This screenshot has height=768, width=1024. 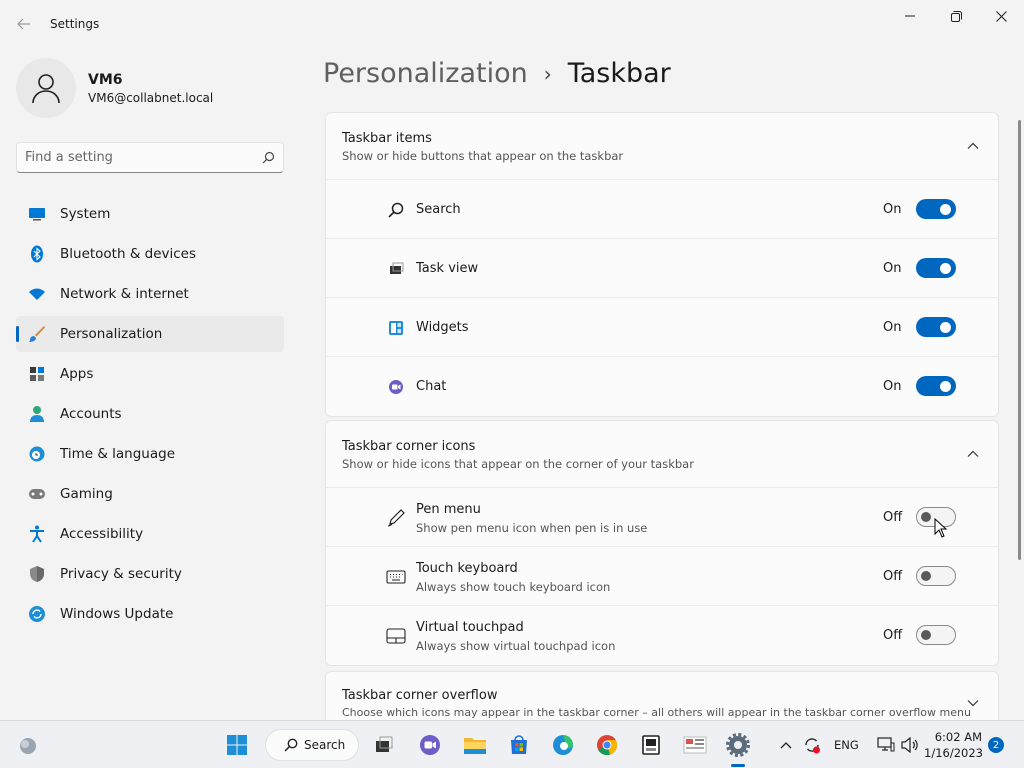 I want to click on network-wired-icon, so click(x=886, y=744).